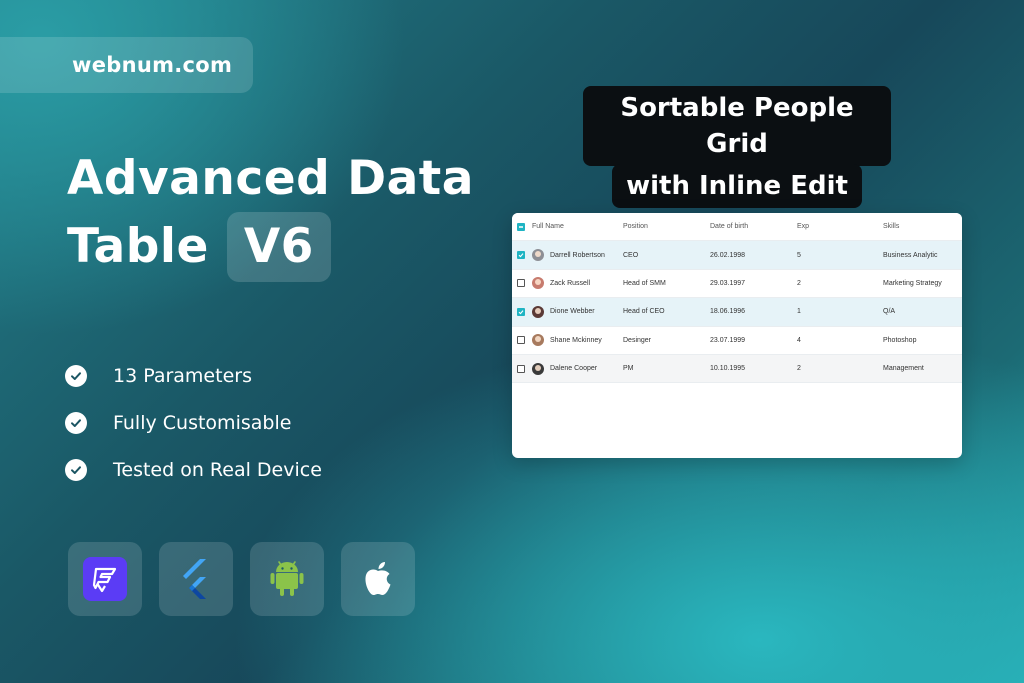 The image size is (1024, 683). Describe the element at coordinates (737, 186) in the screenshot. I see `callout-line-2: with Inline Edit` at that location.